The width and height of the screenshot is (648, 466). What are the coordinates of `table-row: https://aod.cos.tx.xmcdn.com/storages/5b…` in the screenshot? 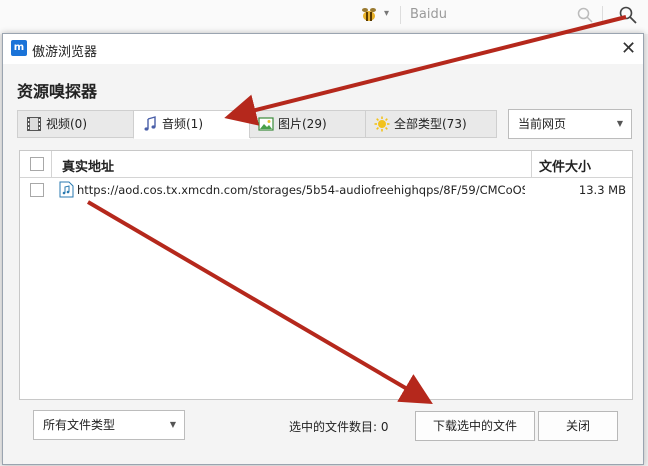 It's located at (326, 190).